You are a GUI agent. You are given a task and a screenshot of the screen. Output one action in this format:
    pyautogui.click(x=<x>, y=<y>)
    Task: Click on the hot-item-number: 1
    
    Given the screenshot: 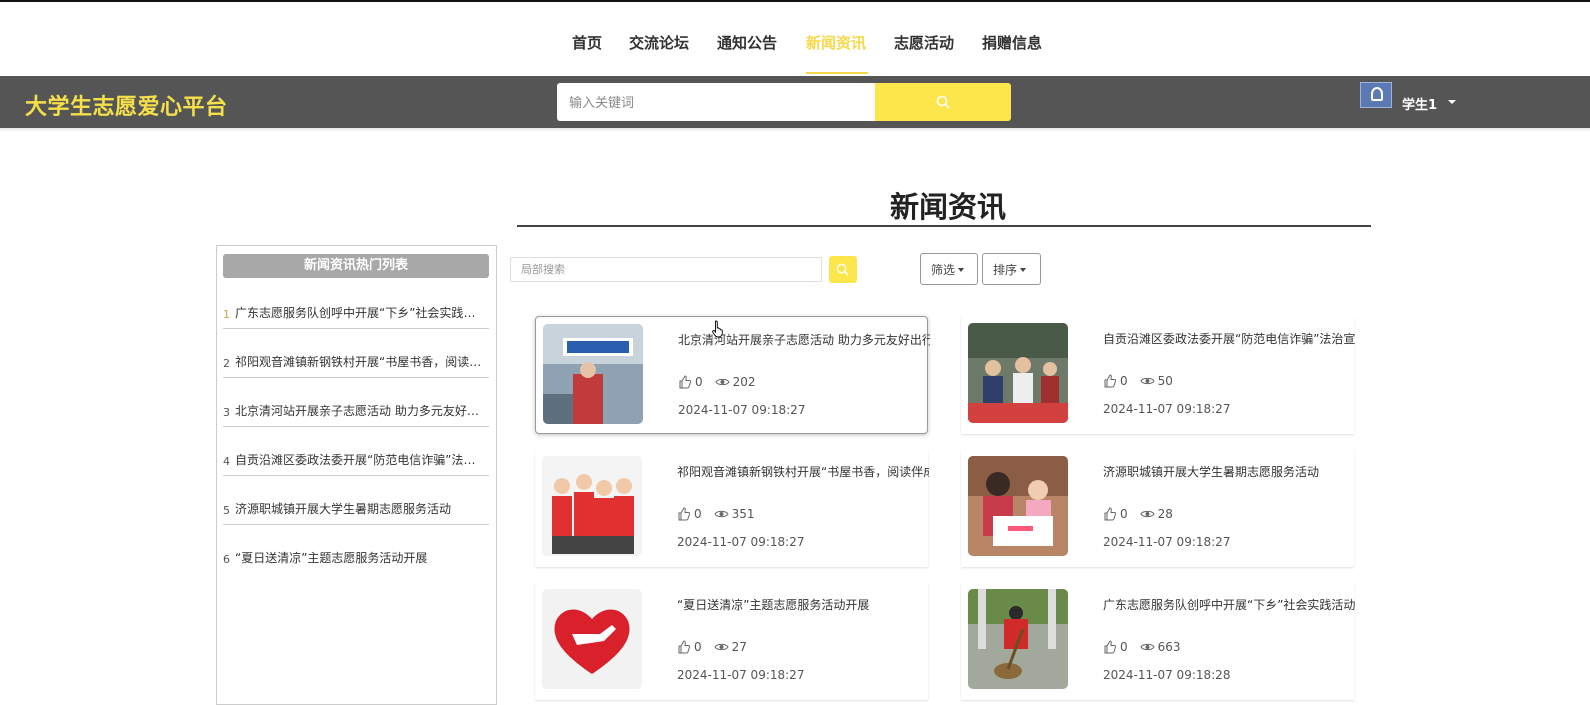 What is the action you would take?
    pyautogui.click(x=226, y=314)
    